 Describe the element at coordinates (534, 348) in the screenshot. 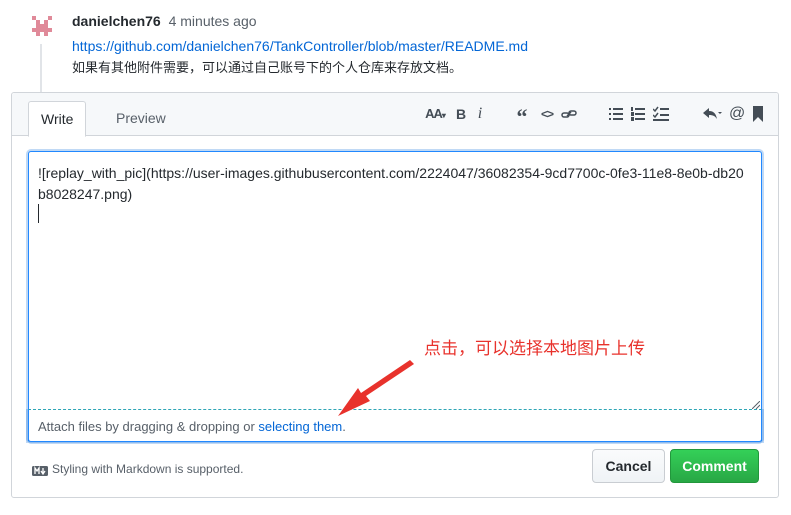

I see `annotation-text: 点击，可以选择本地图片上传` at that location.